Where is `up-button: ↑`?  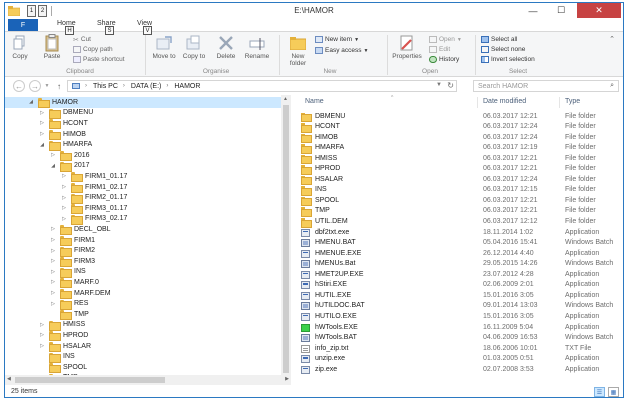
up-button: ↑ is located at coordinates (59, 86).